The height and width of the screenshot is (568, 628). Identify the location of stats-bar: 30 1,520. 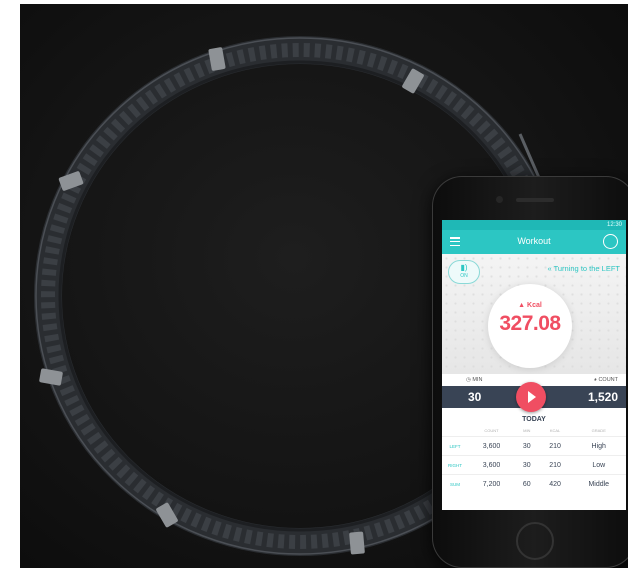
(534, 397).